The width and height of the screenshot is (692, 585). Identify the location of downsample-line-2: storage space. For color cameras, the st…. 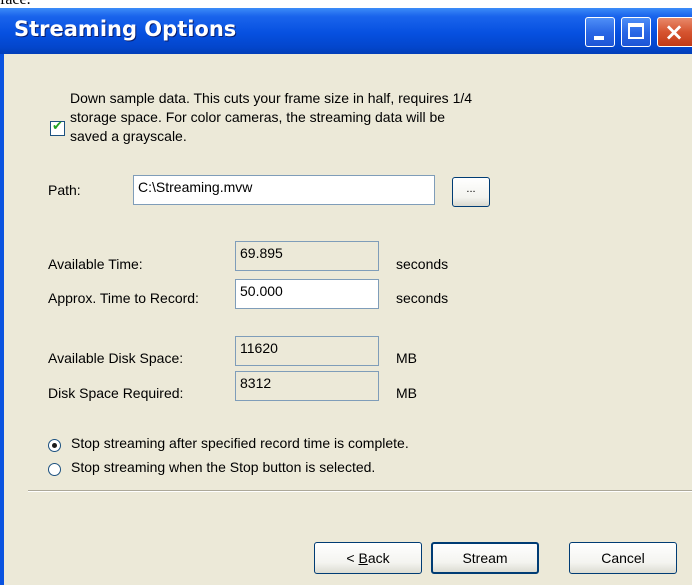
(258, 117).